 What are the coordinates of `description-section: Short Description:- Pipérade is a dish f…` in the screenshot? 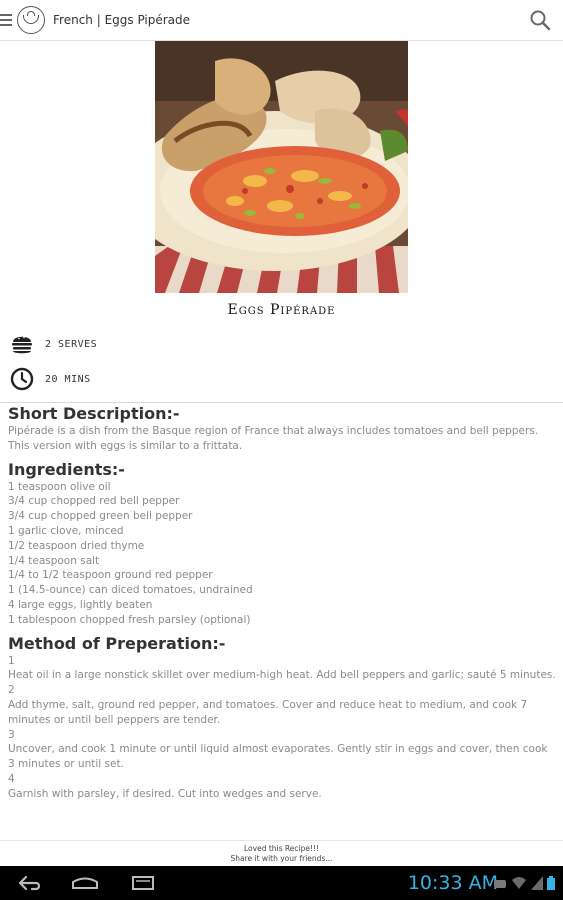 It's located at (282, 429).